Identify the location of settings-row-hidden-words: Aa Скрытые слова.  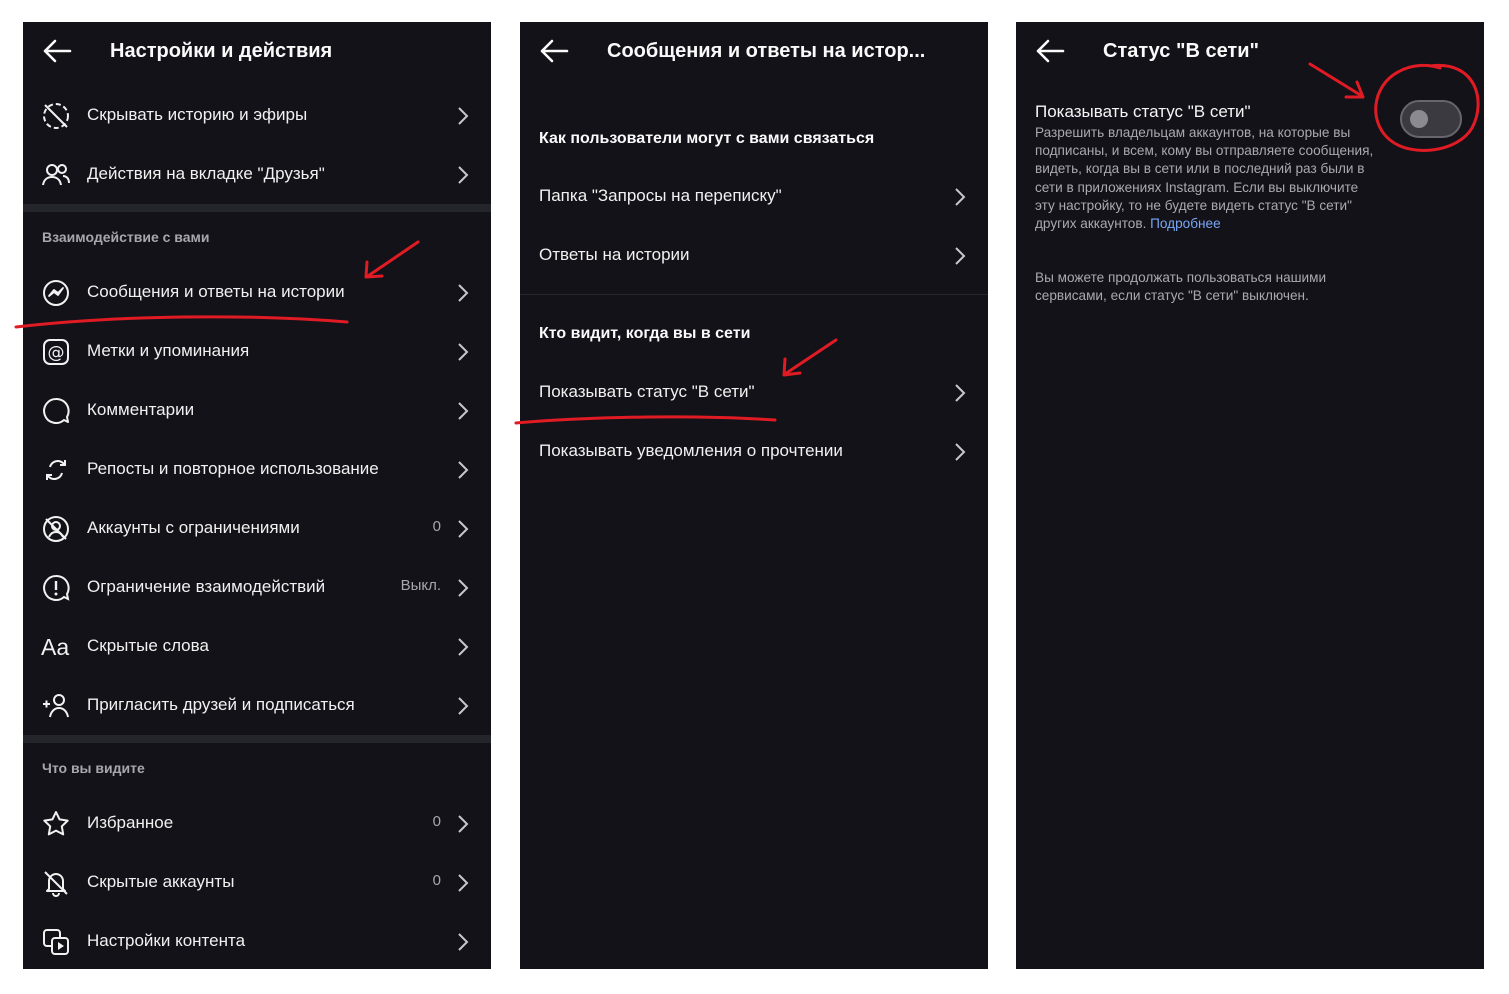
(257, 646).